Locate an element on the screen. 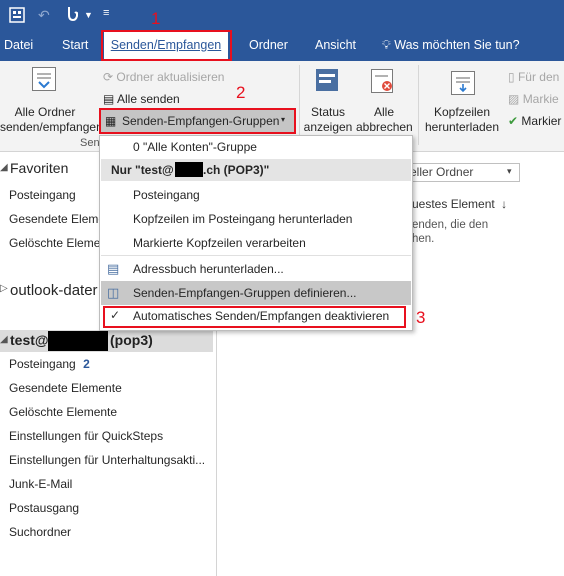 Image resolution: width=564 pixels, height=576 pixels. nav-quicksteps: Einstellungen für QuickSteps is located at coordinates (86, 436).